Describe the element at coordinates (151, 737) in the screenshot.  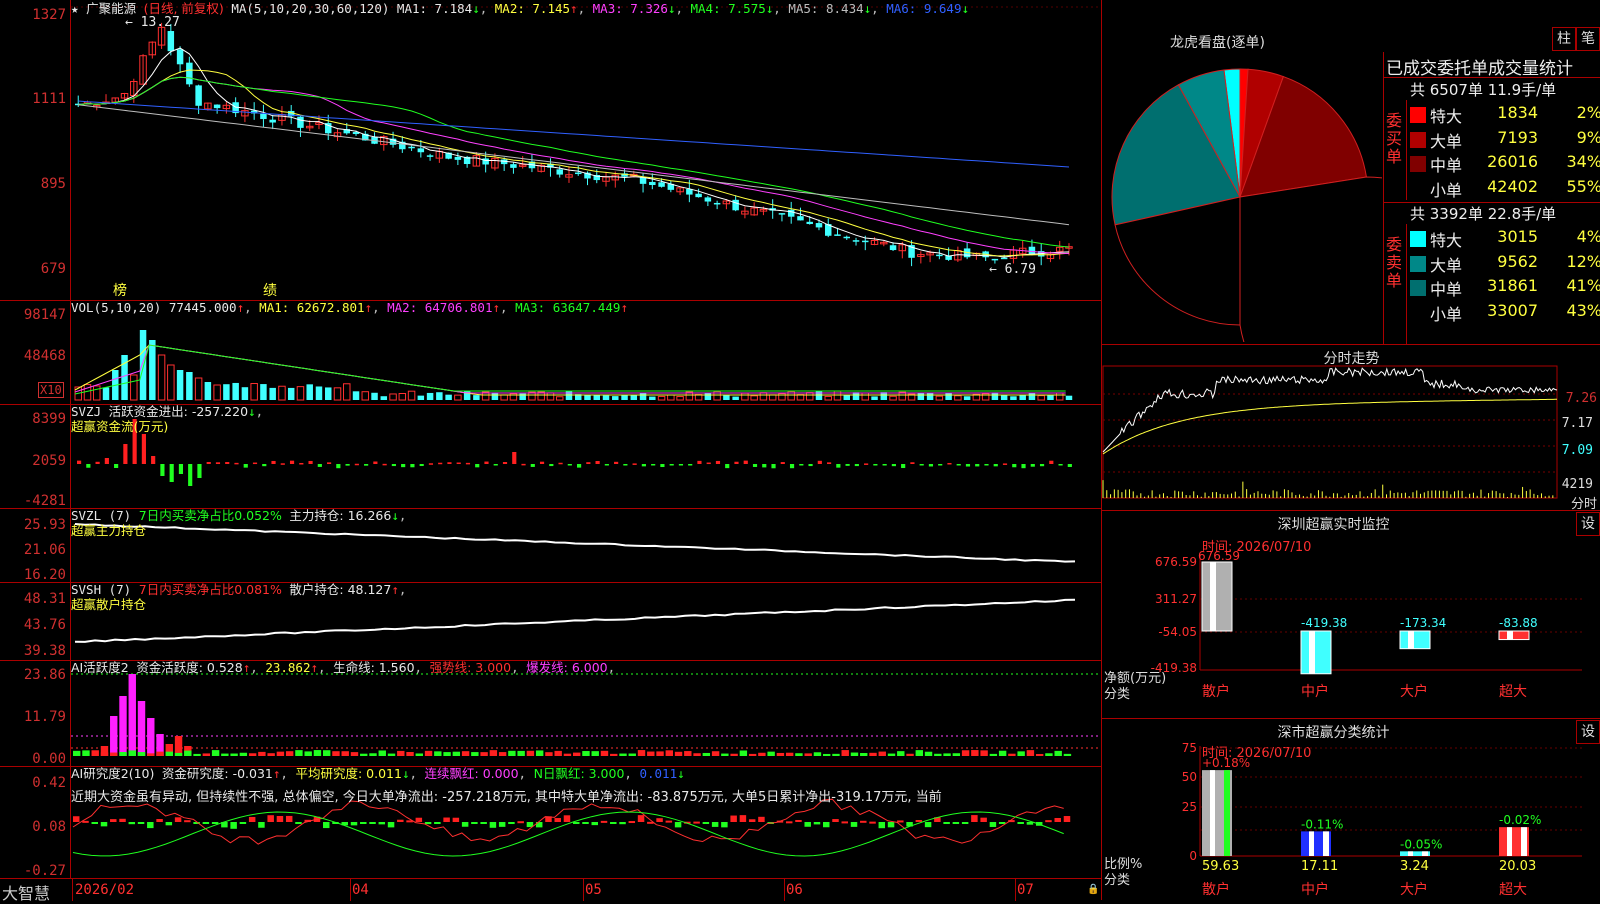
I see `activity-bar` at that location.